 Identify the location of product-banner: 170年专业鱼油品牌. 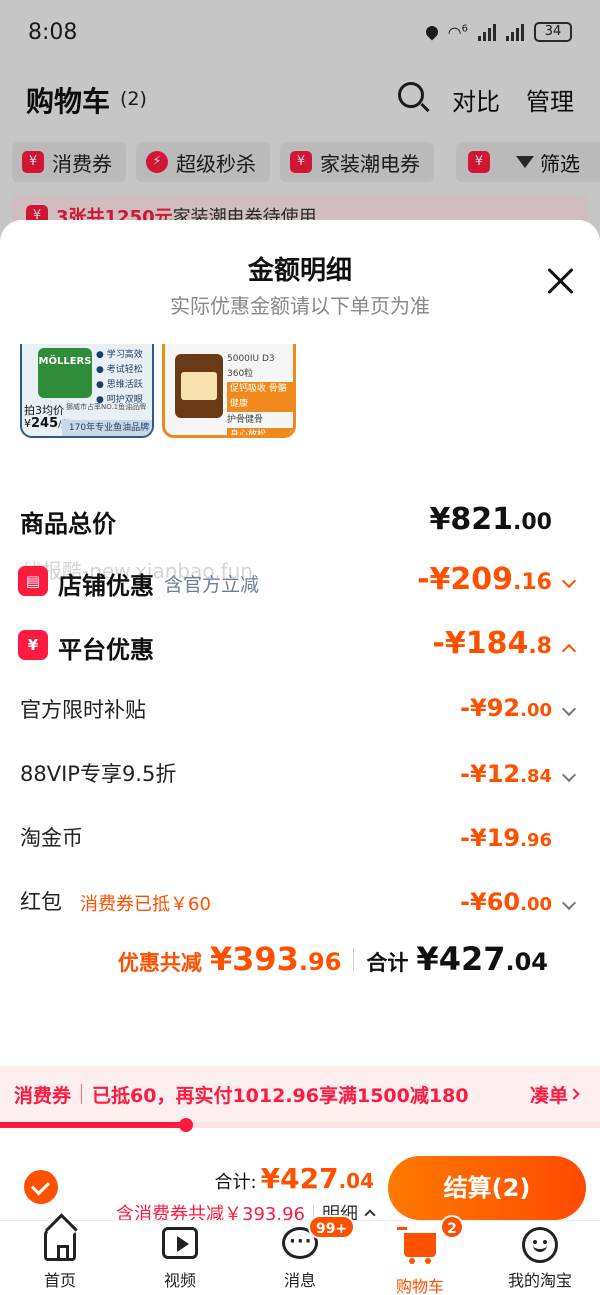
(107, 428).